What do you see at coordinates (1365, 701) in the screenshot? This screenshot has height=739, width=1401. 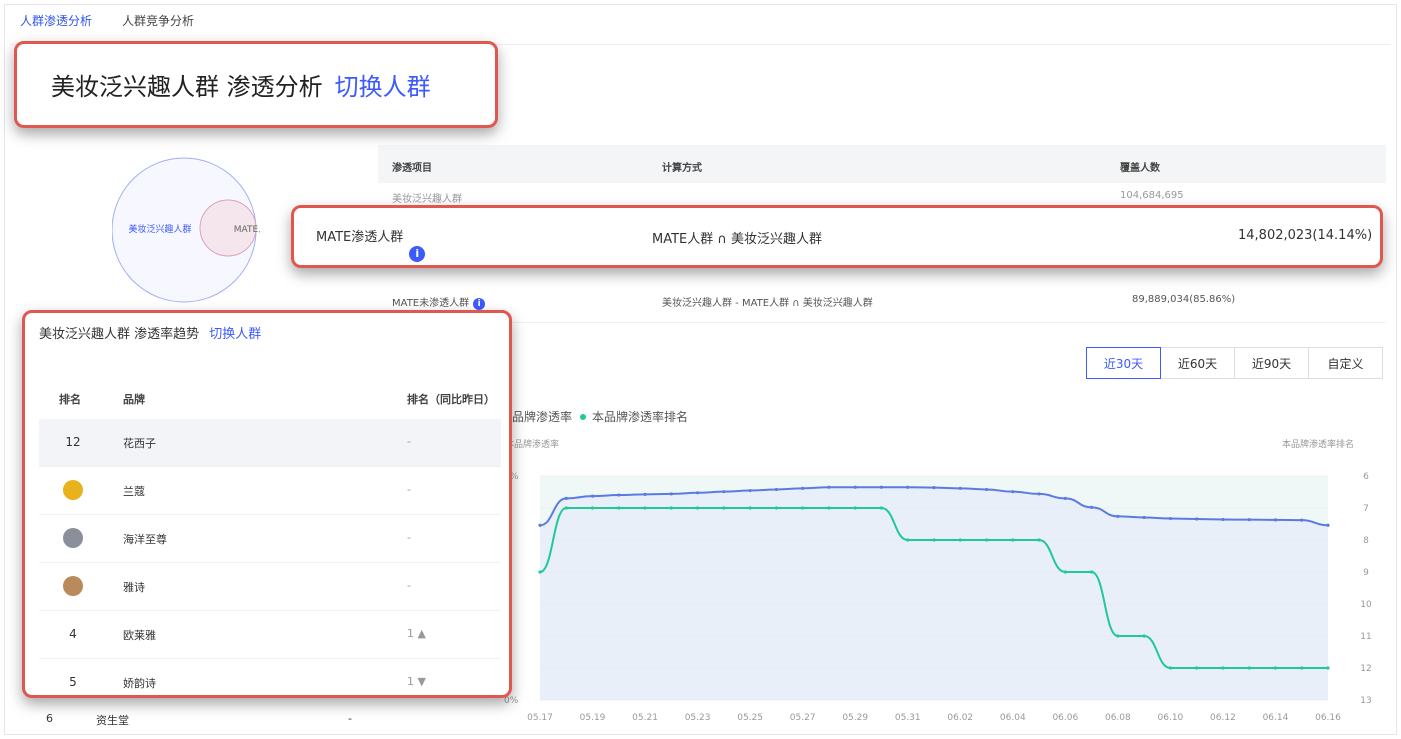 I see `y-tick-label: 13` at bounding box center [1365, 701].